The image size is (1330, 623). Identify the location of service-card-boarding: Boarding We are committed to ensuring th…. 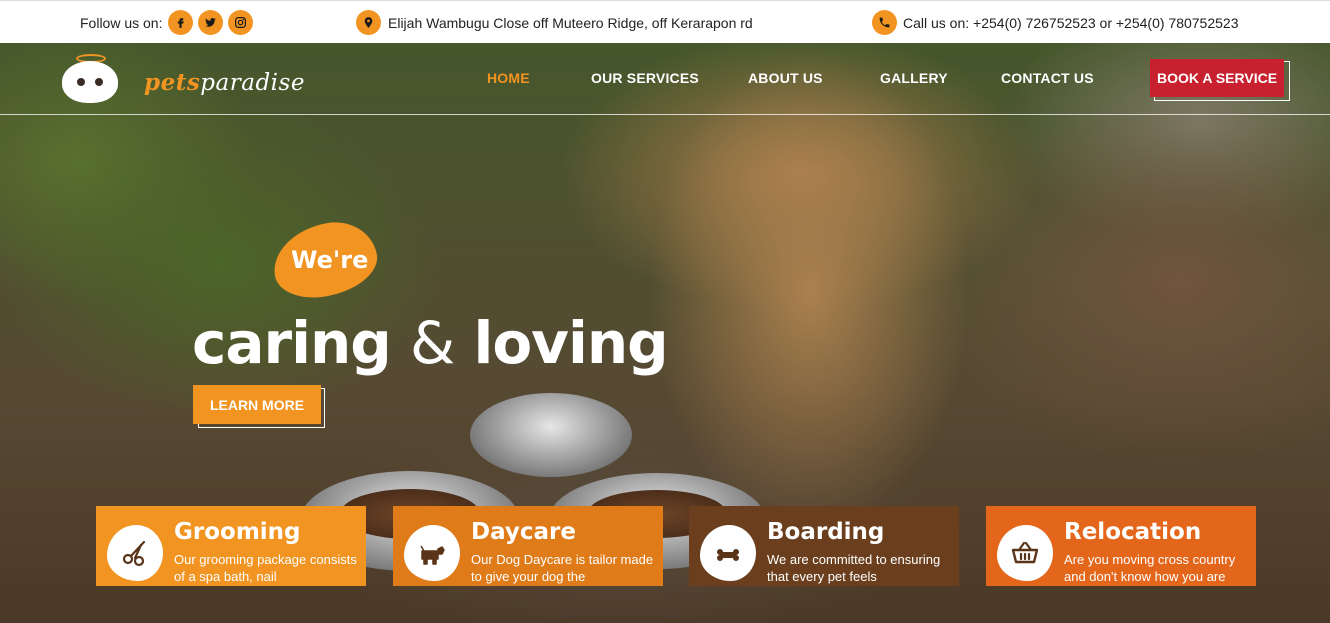
(824, 546).